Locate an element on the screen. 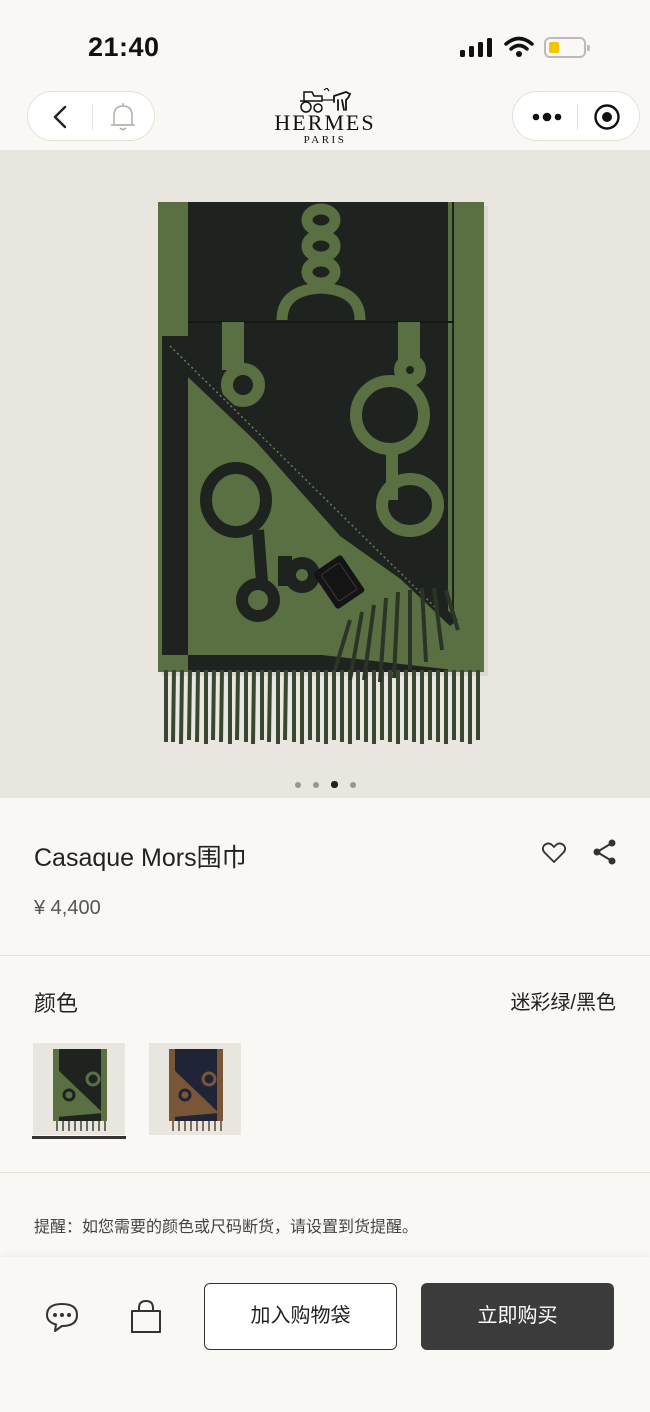 The width and height of the screenshot is (650, 1412). selected-color-value: 迷彩绿/黑色 is located at coordinates (563, 1003).